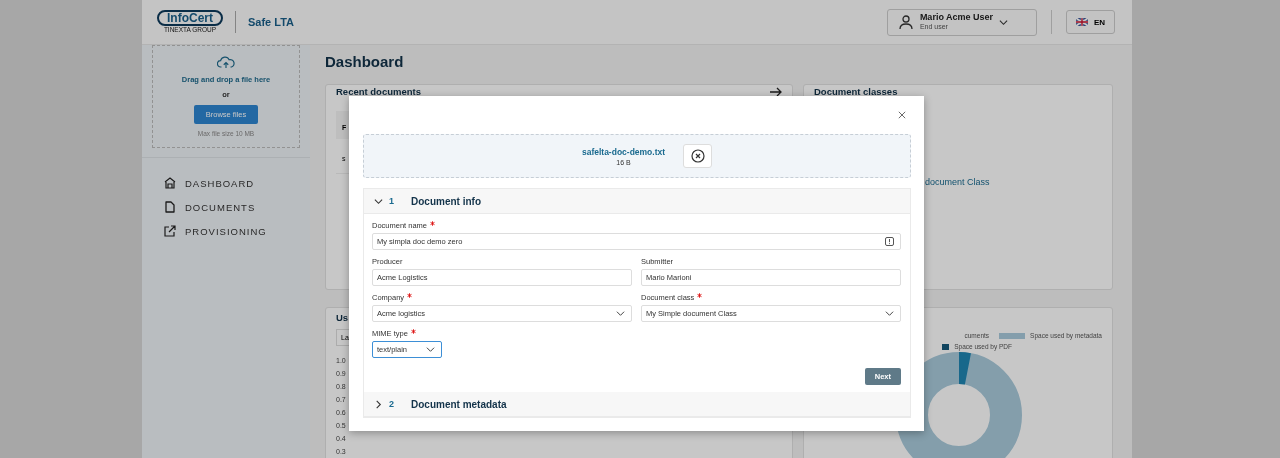  What do you see at coordinates (957, 182) in the screenshot?
I see `document-class-link: document Class` at bounding box center [957, 182].